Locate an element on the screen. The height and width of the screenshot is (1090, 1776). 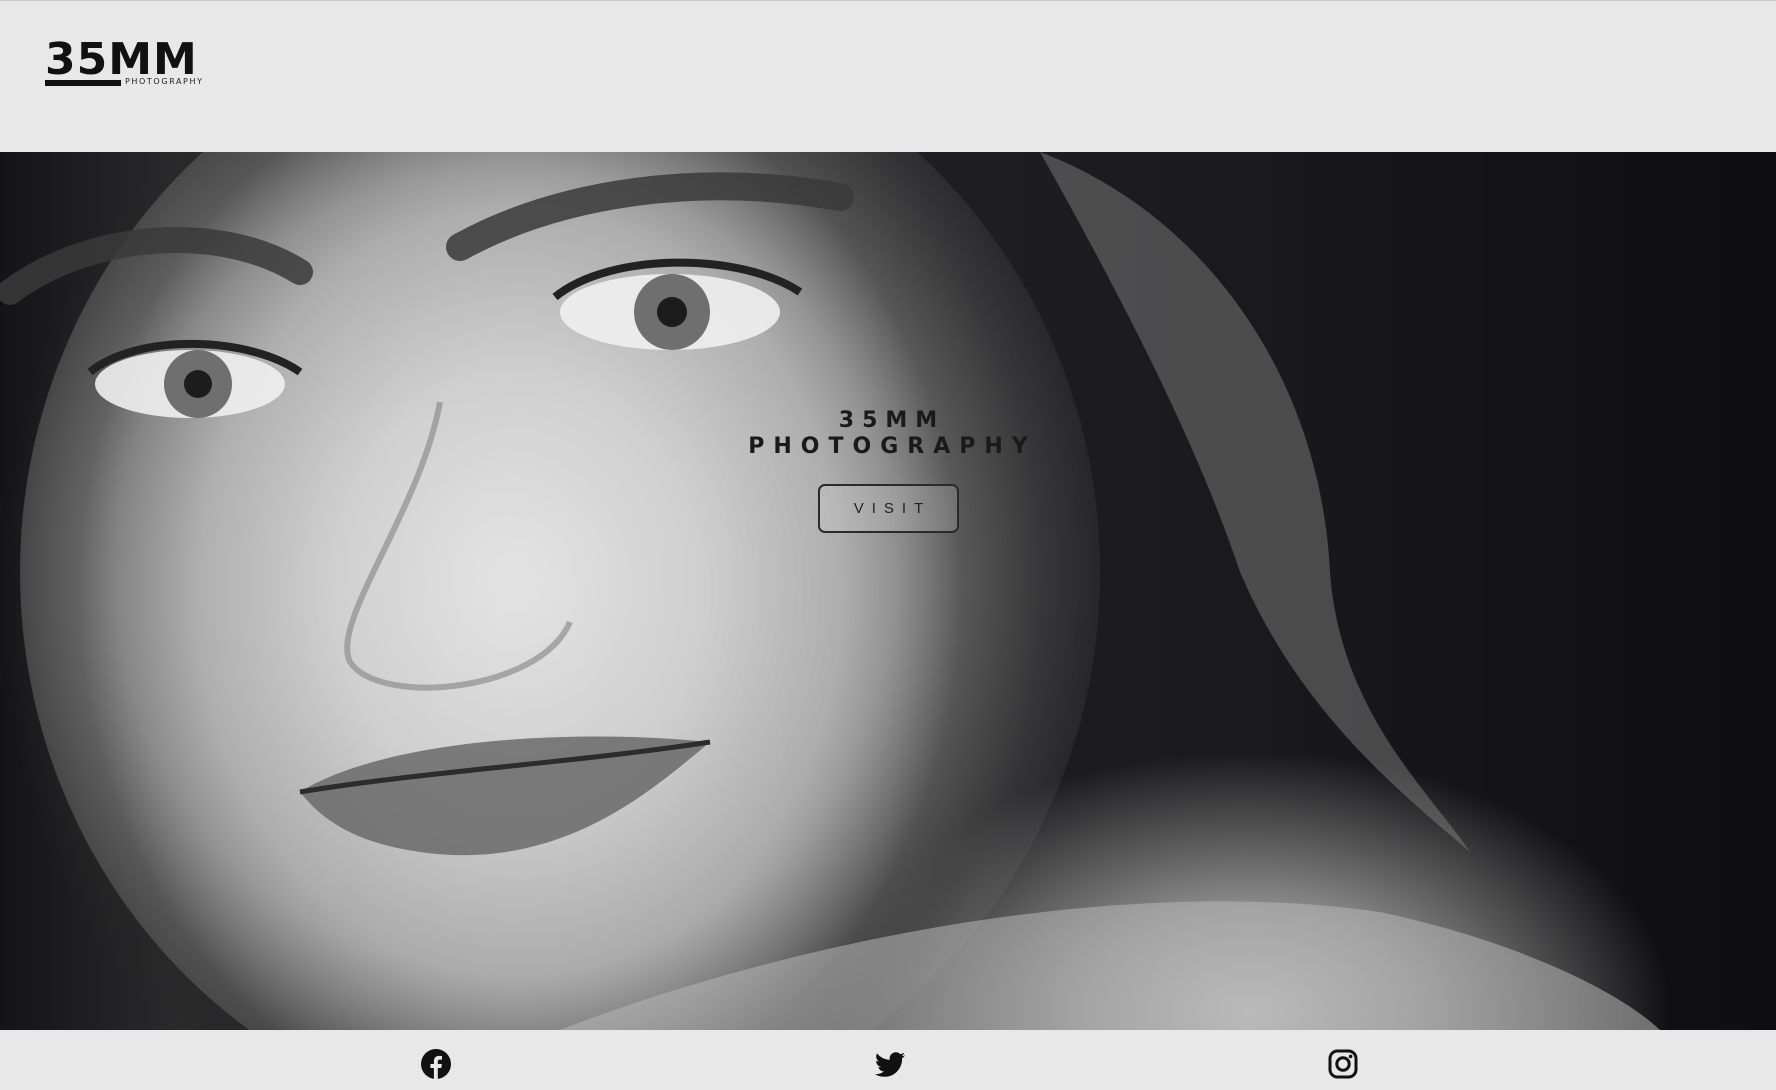
hero-title-line2: PHOTOGRAPHY is located at coordinates (892, 446).